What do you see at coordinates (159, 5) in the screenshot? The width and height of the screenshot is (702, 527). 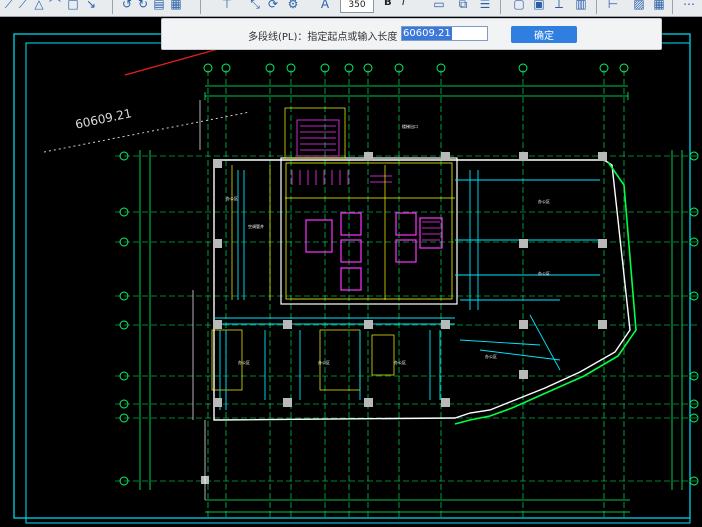 I see `save-icon: ▤` at bounding box center [159, 5].